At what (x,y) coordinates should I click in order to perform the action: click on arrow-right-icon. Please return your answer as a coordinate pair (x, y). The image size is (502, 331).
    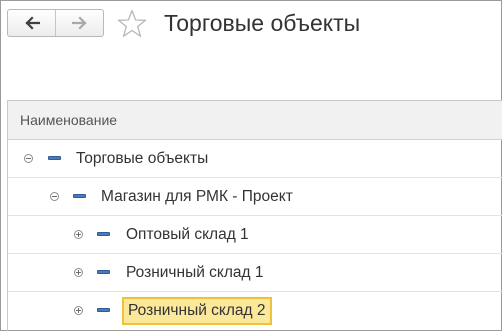
    Looking at the image, I should click on (79, 23).